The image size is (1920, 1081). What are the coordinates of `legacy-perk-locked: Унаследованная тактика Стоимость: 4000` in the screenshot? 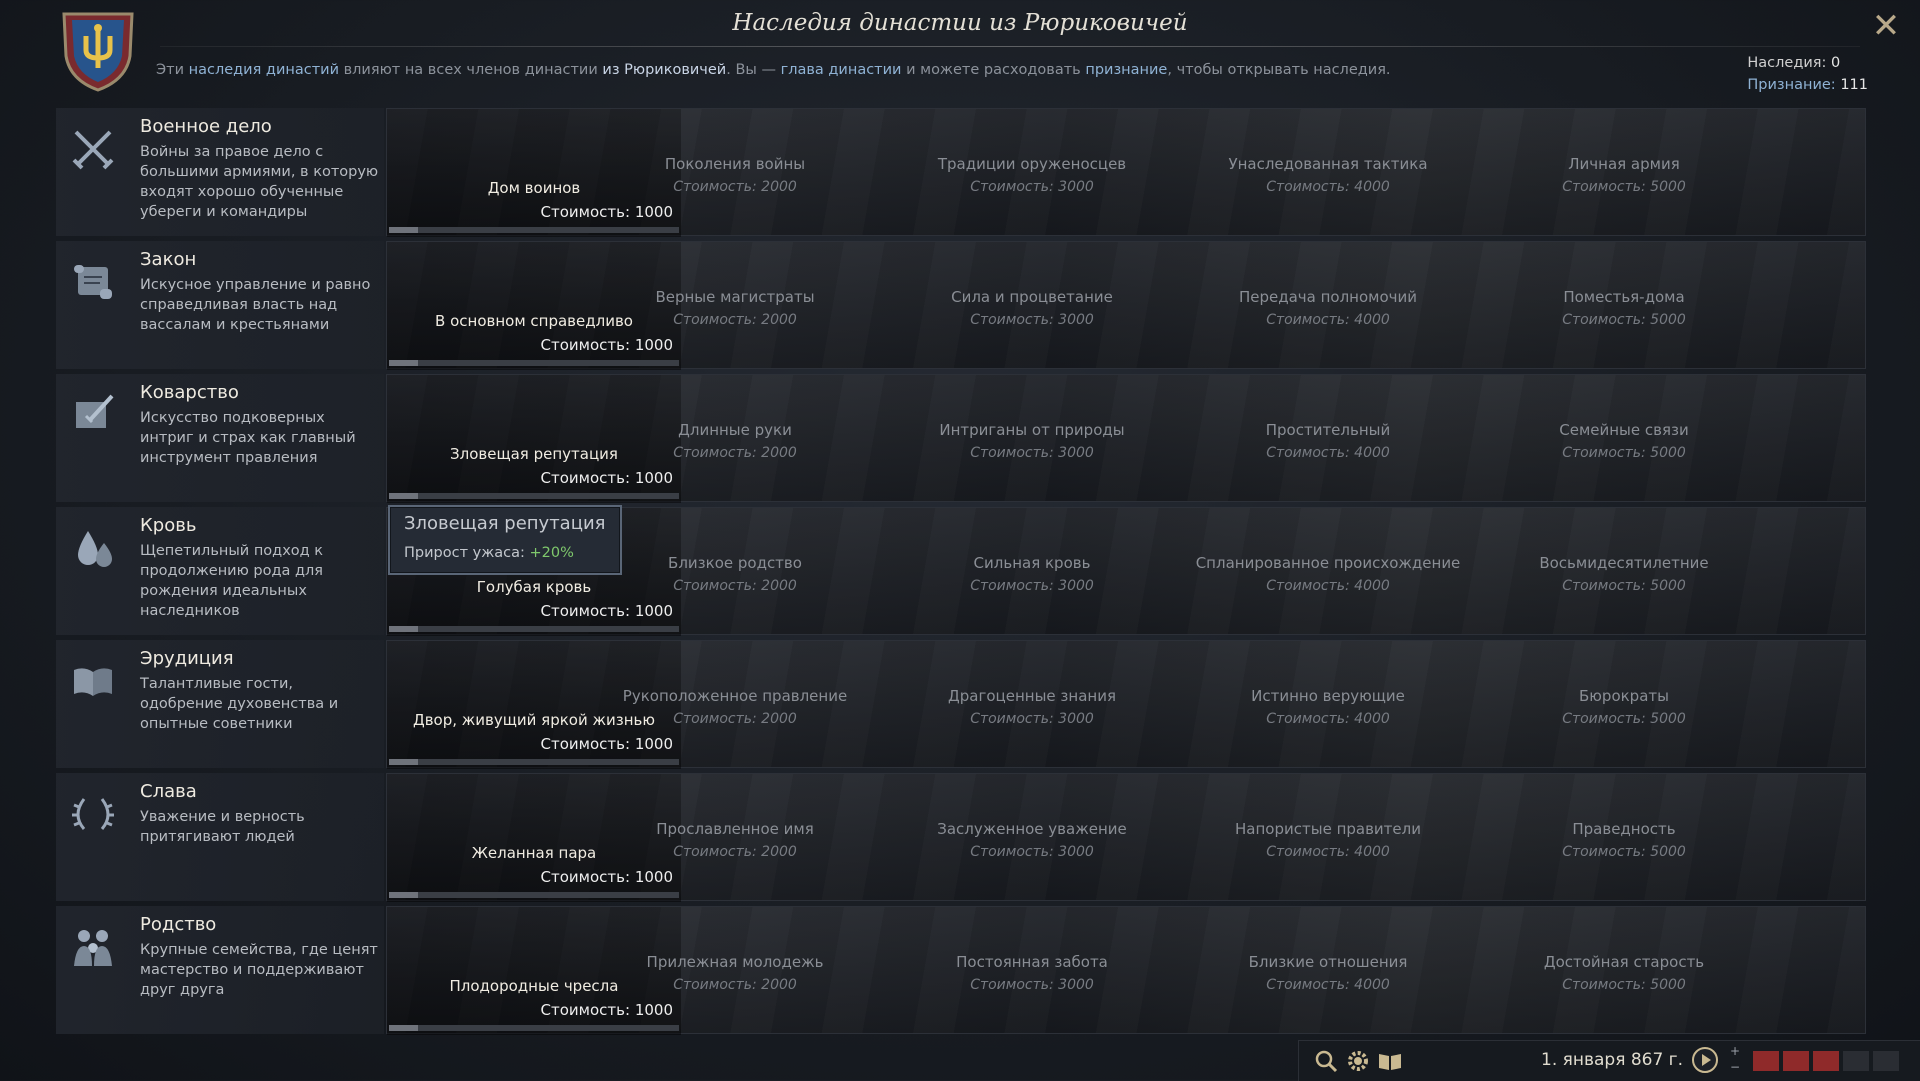 It's located at (1328, 175).